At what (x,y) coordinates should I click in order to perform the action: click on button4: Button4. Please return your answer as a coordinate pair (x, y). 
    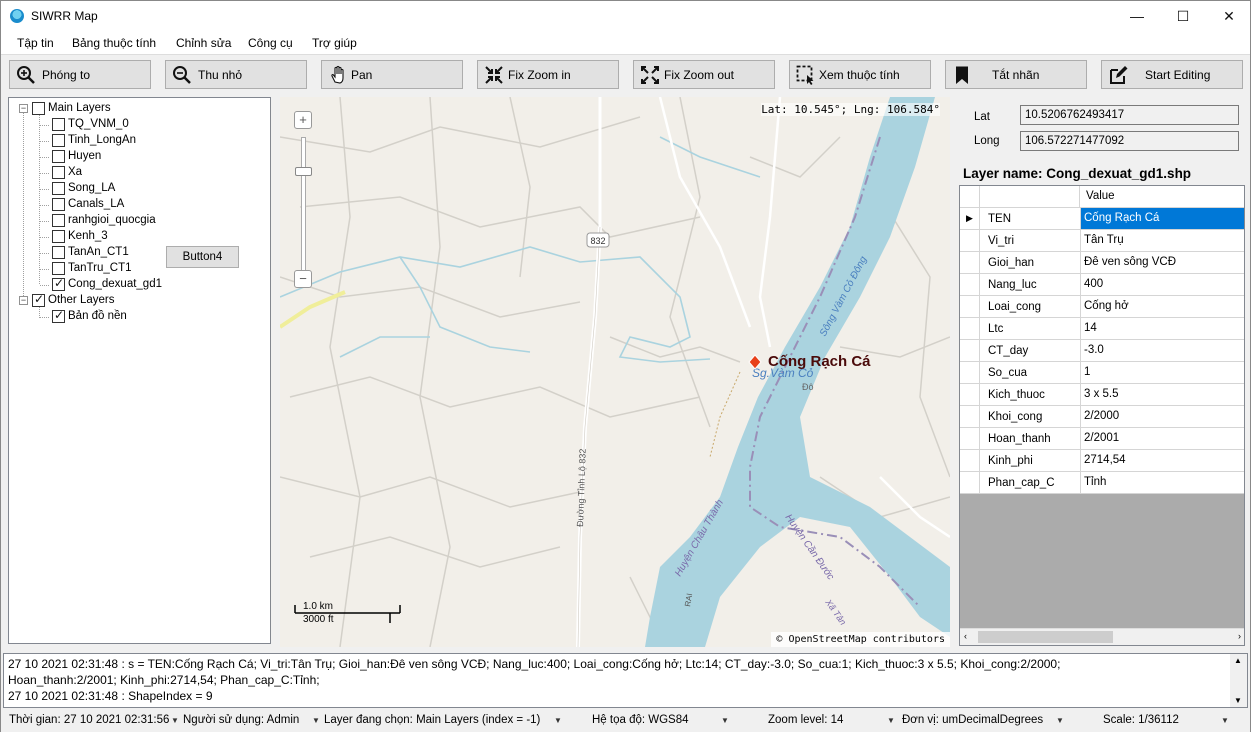
    Looking at the image, I should click on (202, 257).